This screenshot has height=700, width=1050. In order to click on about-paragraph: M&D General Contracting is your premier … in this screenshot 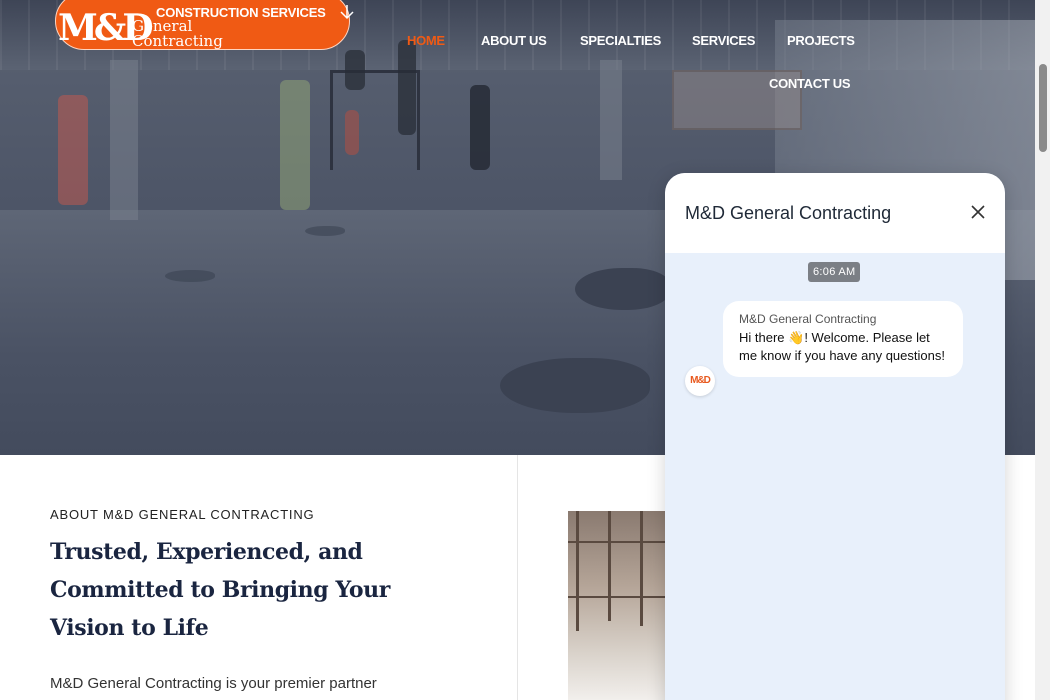, I will do `click(213, 683)`.